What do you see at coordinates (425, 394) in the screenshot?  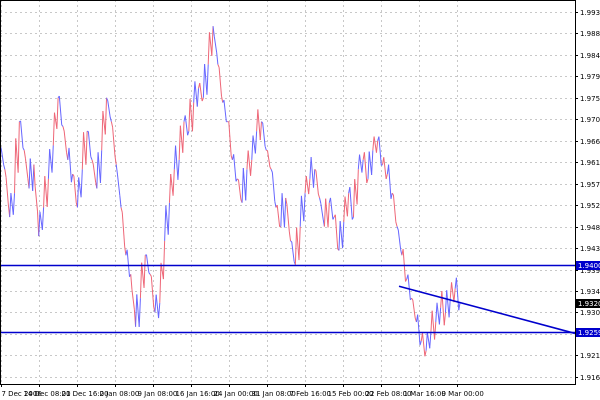 I see `x-tick-label: 1 Mar 16:00` at bounding box center [425, 394].